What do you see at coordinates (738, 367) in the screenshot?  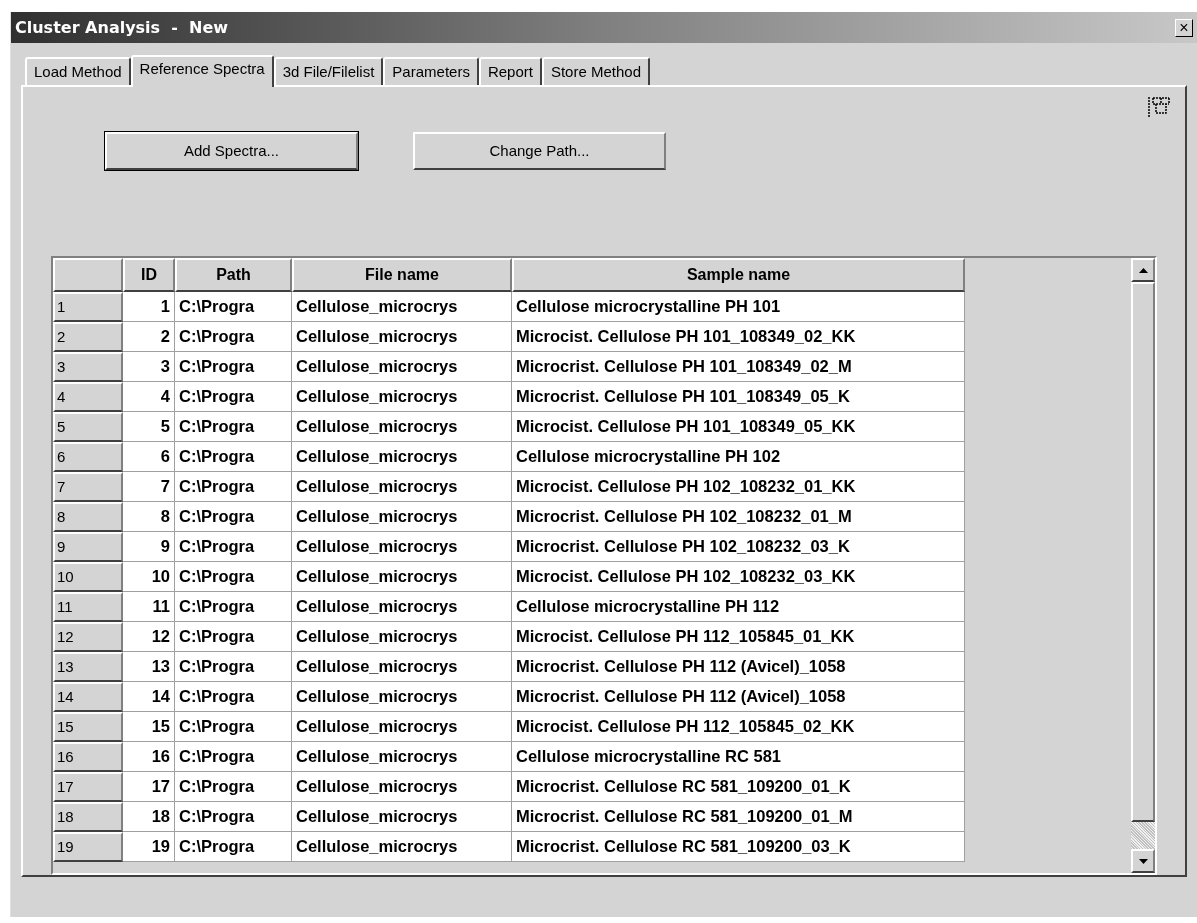 I see `table-cell: Microcrist. Cellulose PH 101_108349_02_M` at bounding box center [738, 367].